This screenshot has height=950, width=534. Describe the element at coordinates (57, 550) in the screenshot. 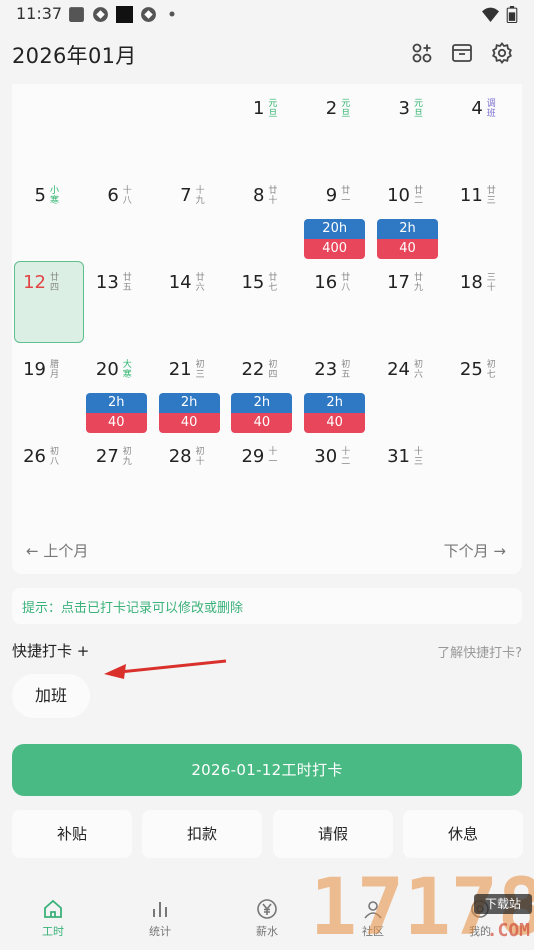

I see `prev-month-button: ← 上个月` at that location.